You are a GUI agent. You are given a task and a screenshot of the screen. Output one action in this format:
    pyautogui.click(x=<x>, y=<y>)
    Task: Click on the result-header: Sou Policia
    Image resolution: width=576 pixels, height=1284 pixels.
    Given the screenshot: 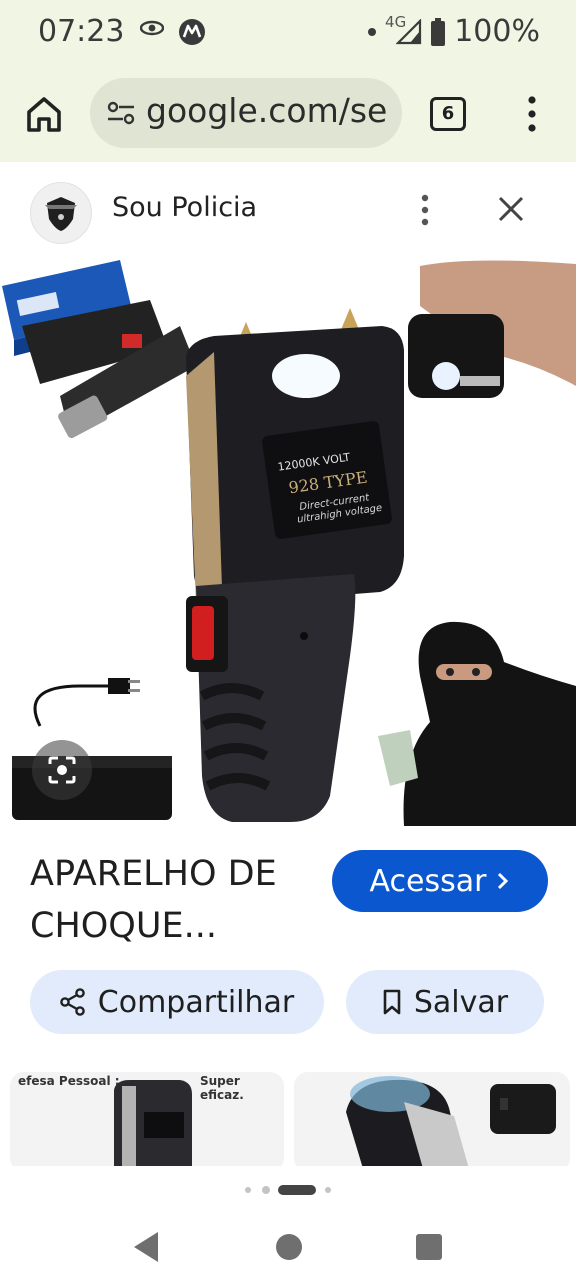 What is the action you would take?
    pyautogui.click(x=288, y=209)
    